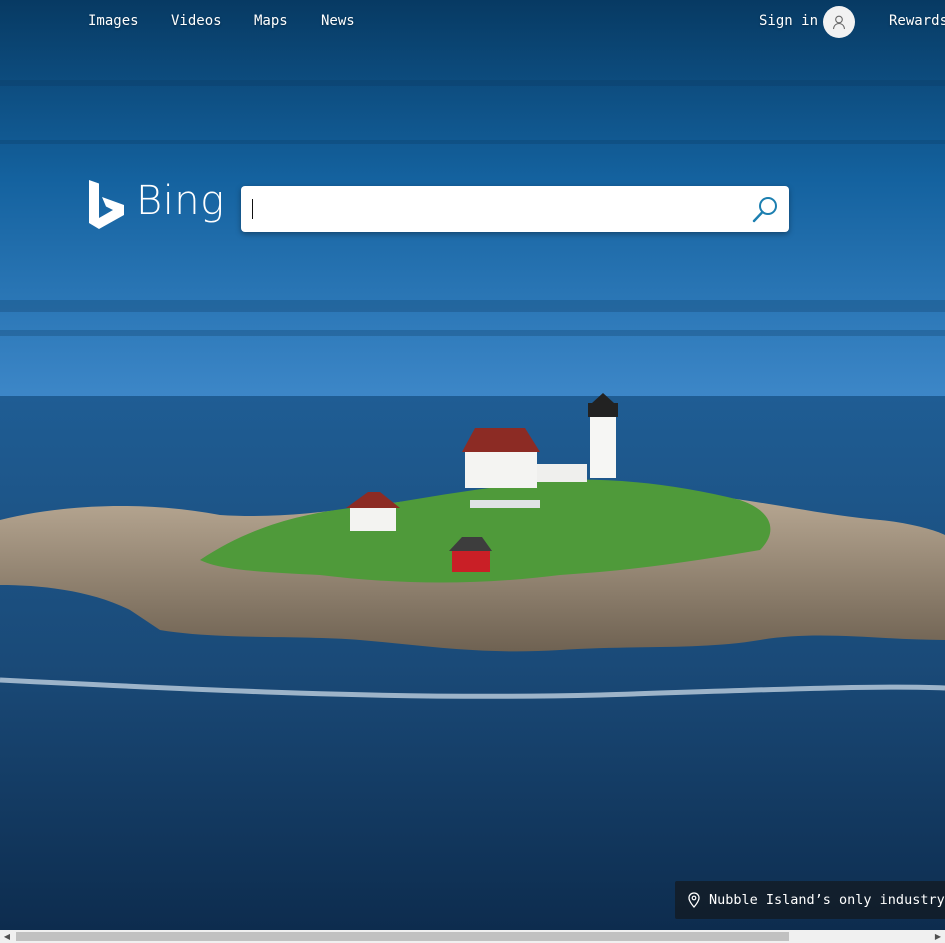 The image size is (945, 943). What do you see at coordinates (180, 201) in the screenshot?
I see `bing-logo-text: Bing` at bounding box center [180, 201].